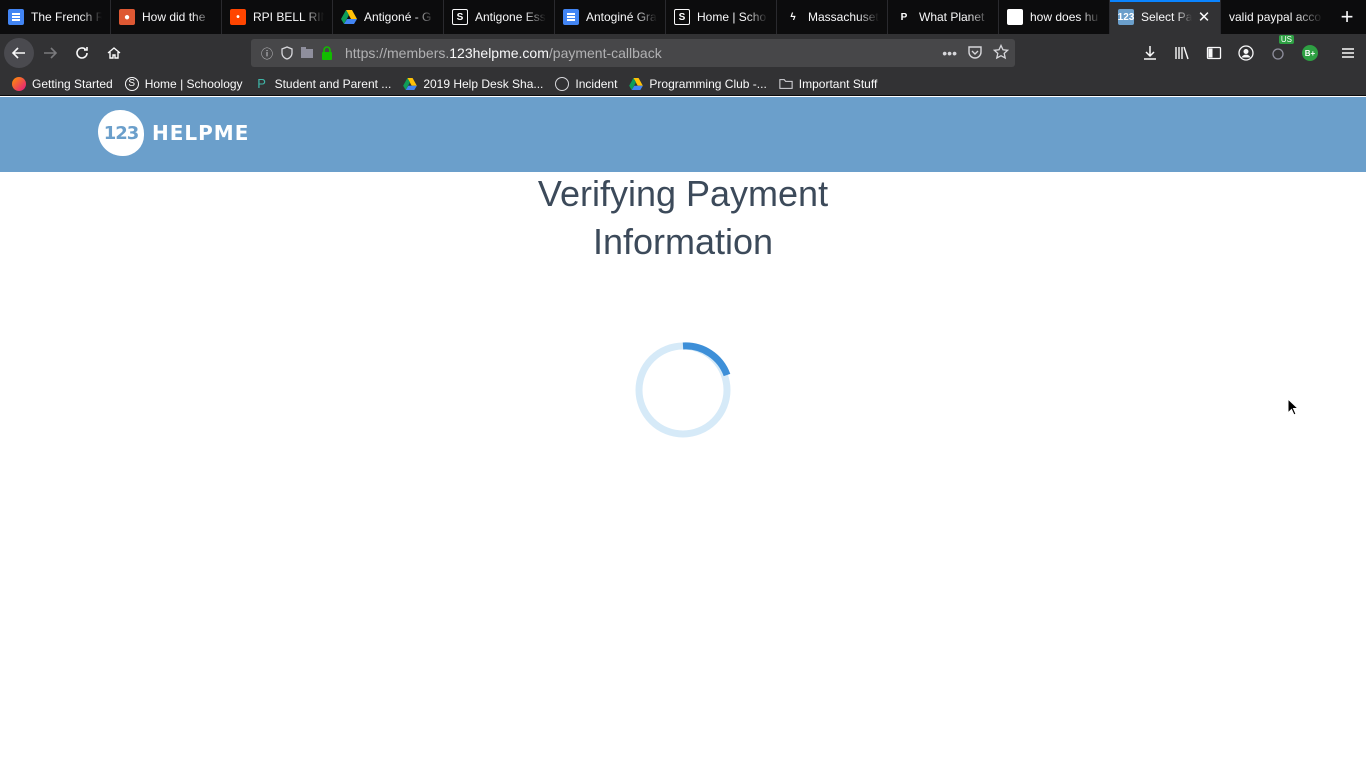 The image size is (1366, 768). Describe the element at coordinates (193, 83) in the screenshot. I see `bookmark-label: Home | Schoology` at that location.